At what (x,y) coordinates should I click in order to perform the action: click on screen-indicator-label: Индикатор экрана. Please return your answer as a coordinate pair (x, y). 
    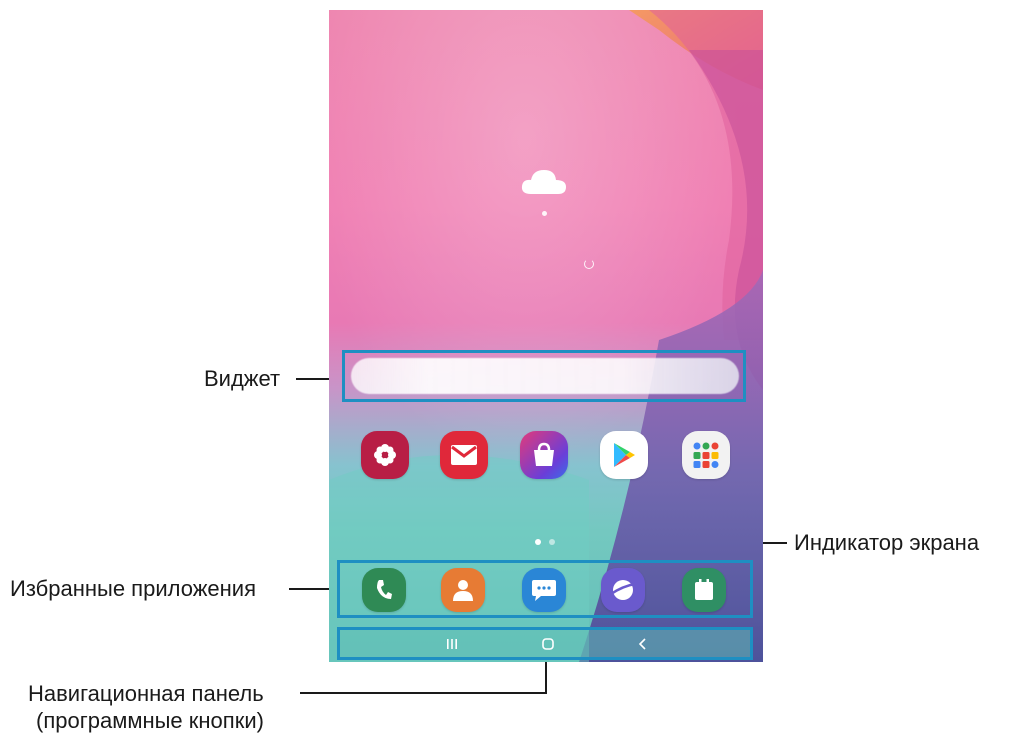
    Looking at the image, I should click on (887, 542).